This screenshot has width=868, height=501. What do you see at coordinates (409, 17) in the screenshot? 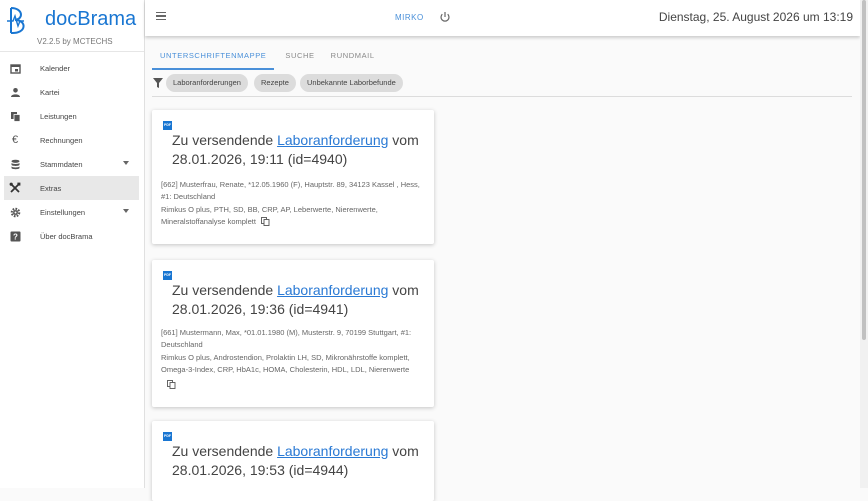
I see `user-name: MIRKO` at bounding box center [409, 17].